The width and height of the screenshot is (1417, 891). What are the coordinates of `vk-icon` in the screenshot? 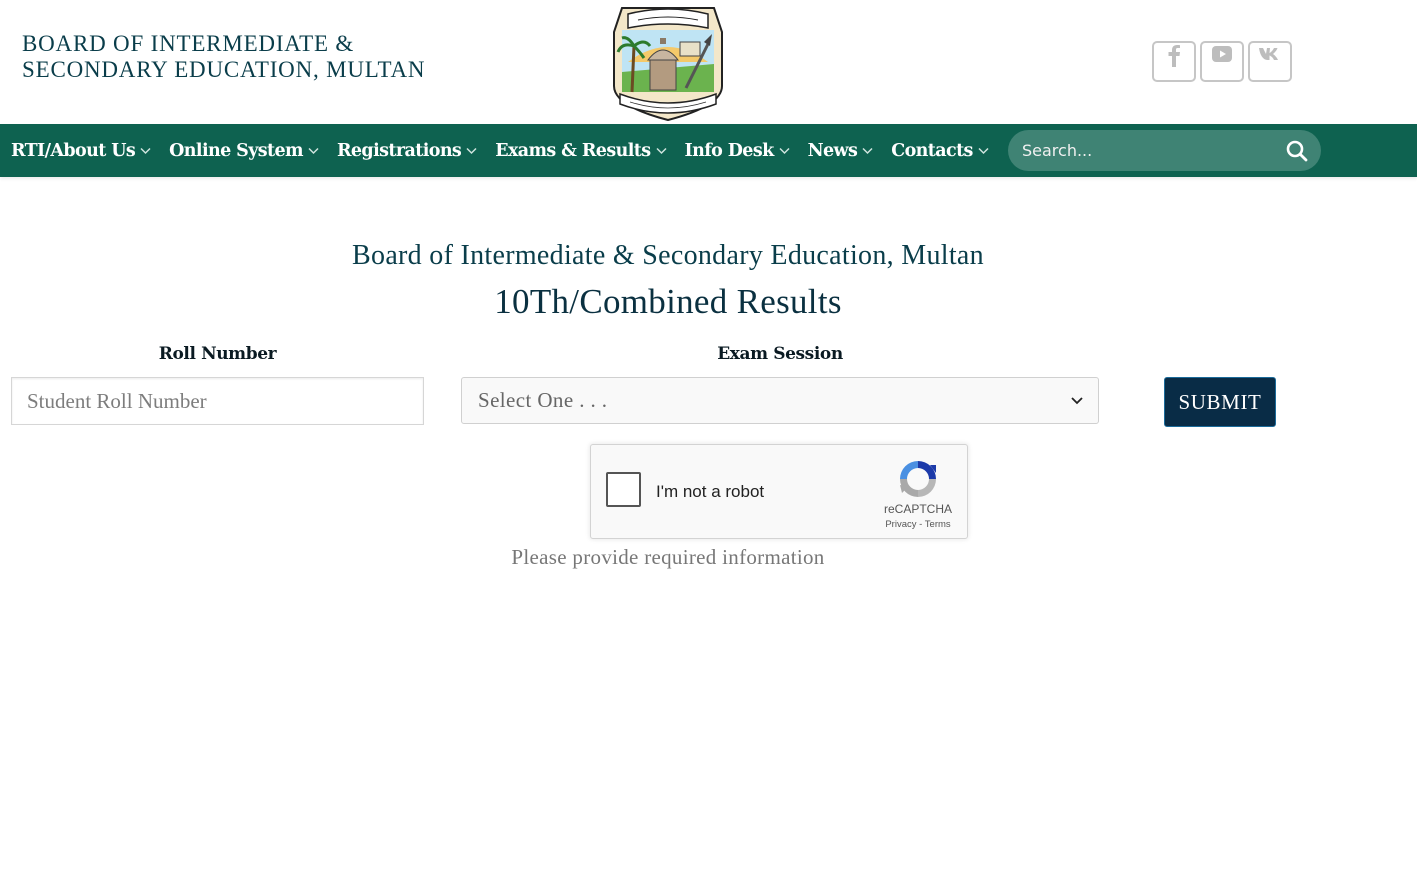 It's located at (1268, 54).